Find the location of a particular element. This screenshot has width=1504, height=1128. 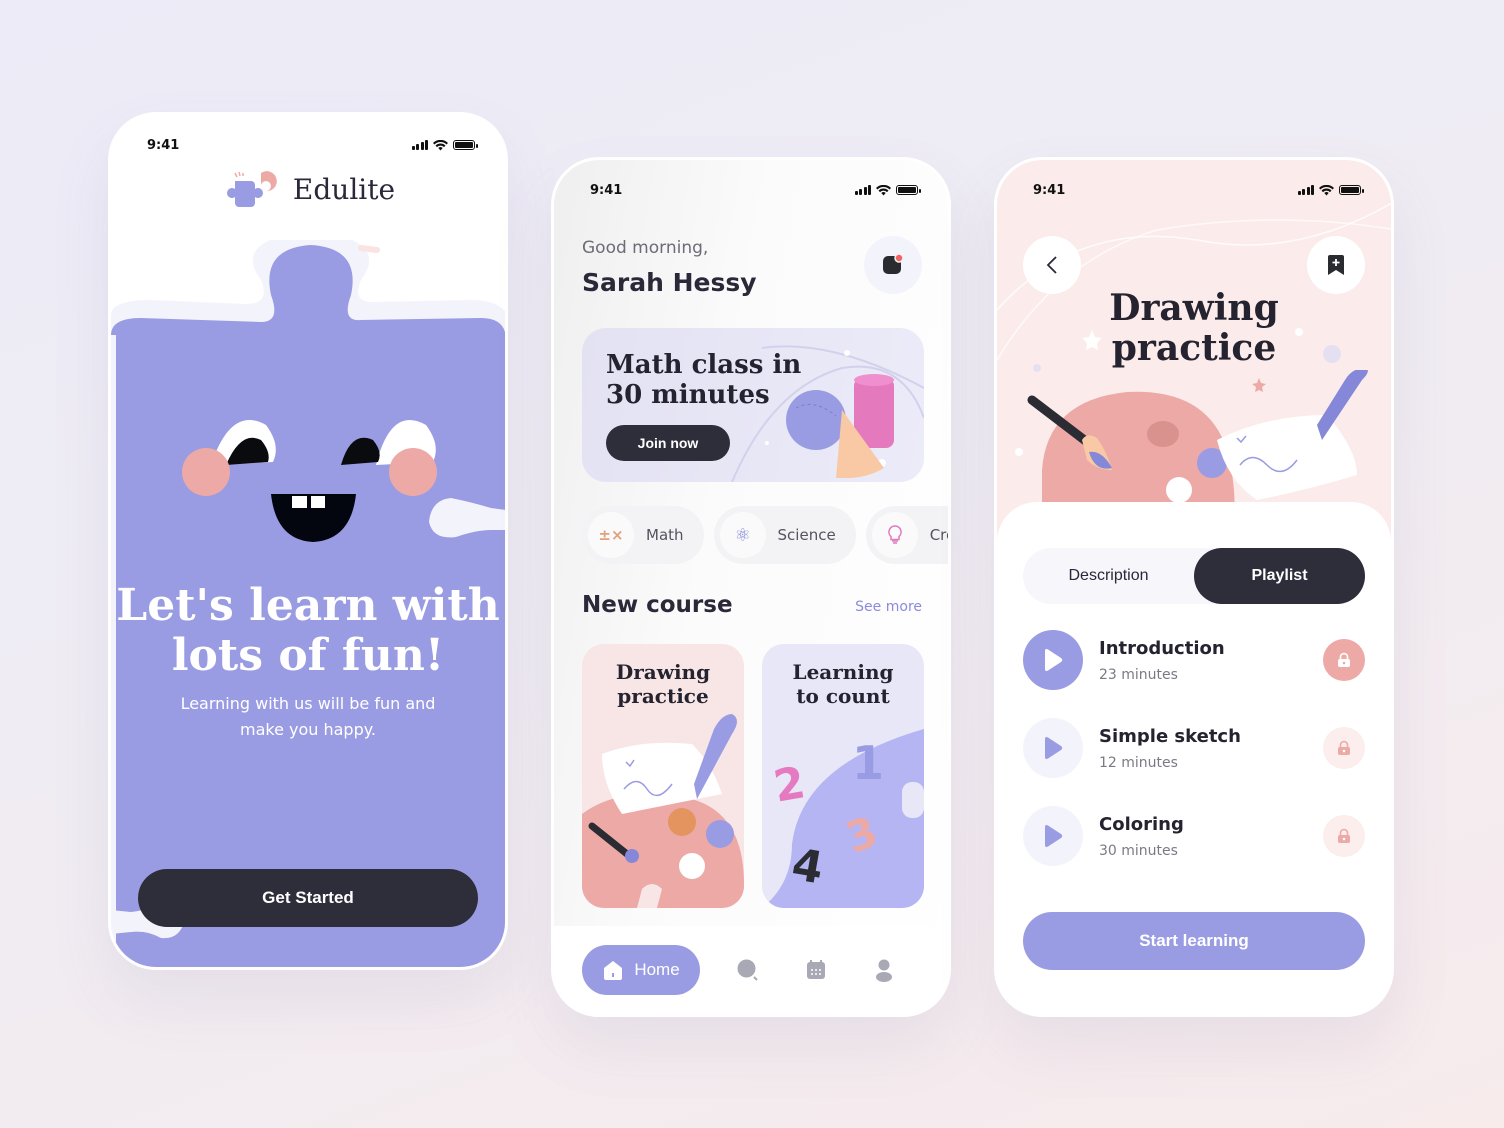

back-button is located at coordinates (1052, 265).